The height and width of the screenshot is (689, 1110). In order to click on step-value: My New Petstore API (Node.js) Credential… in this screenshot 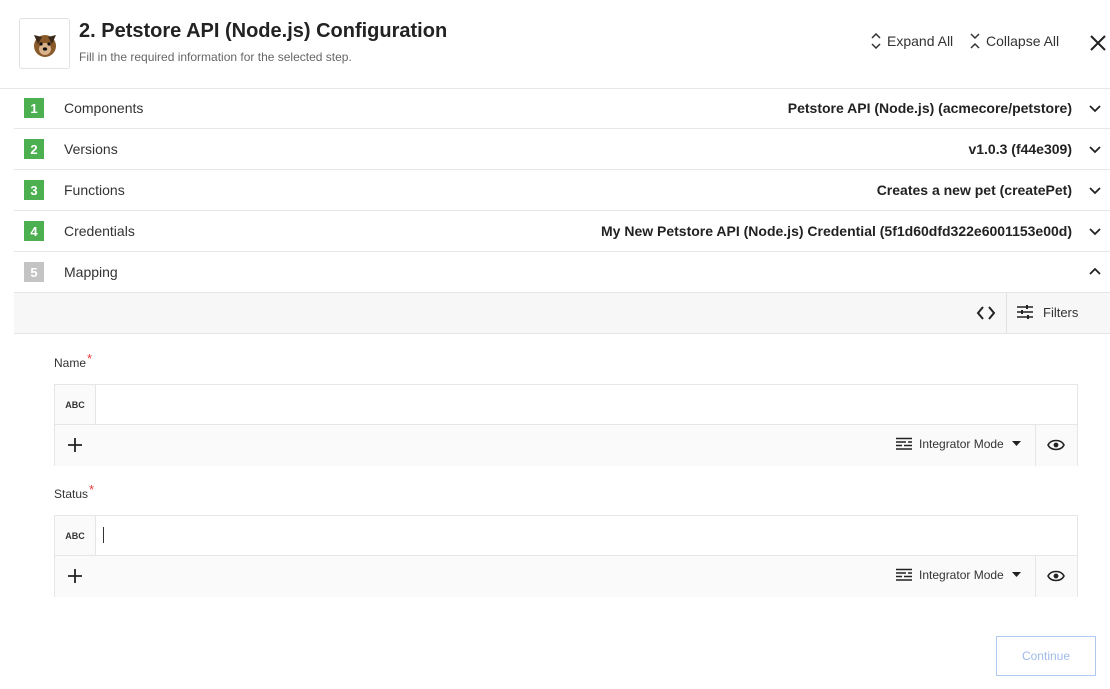, I will do `click(836, 231)`.